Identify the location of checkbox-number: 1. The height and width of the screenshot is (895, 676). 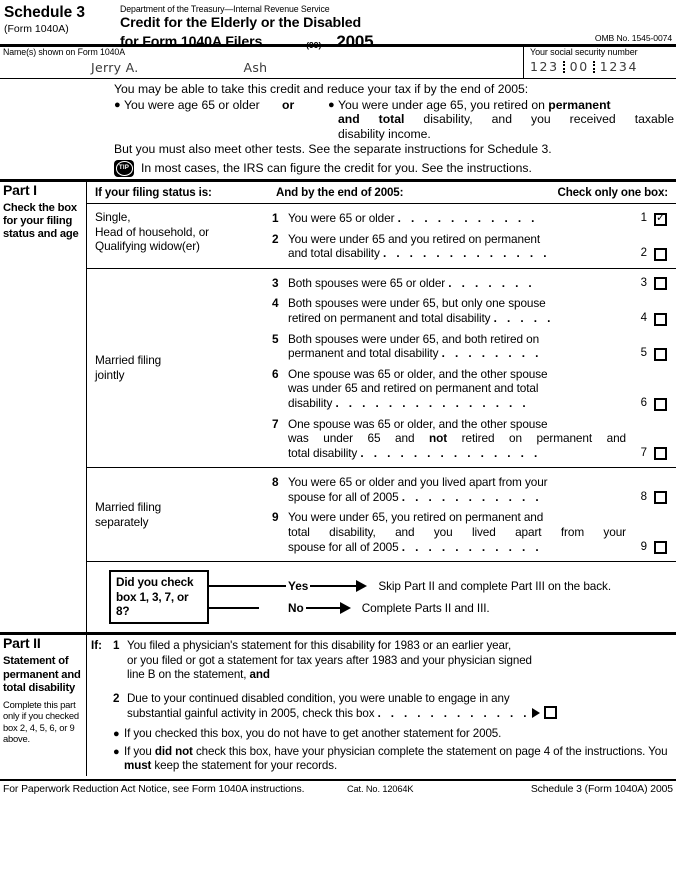
(643, 217).